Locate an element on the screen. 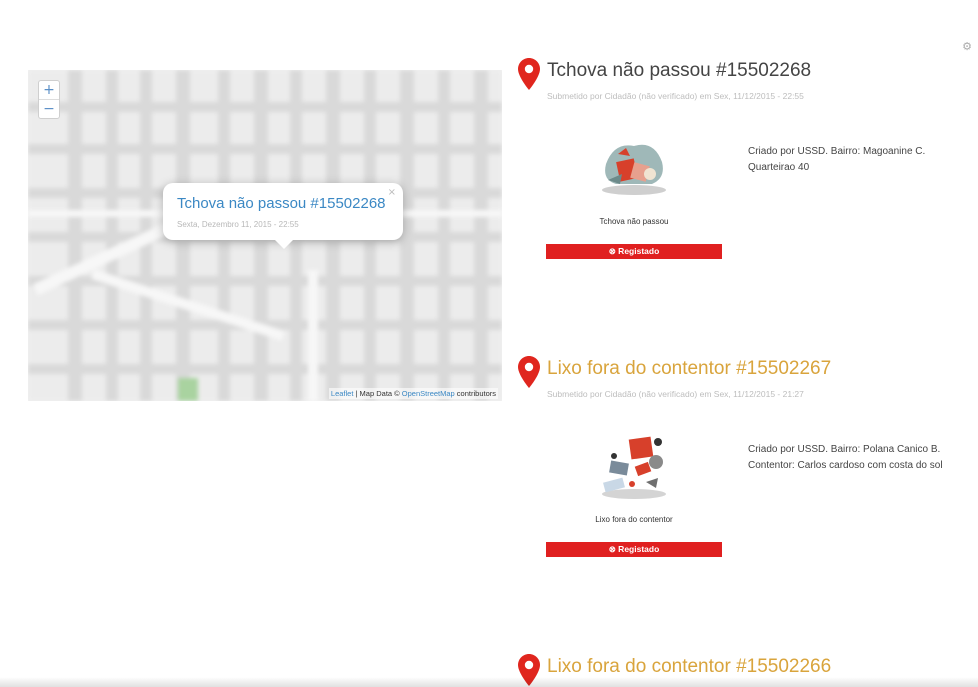  page-bottom-shadow is located at coordinates (489, 682).